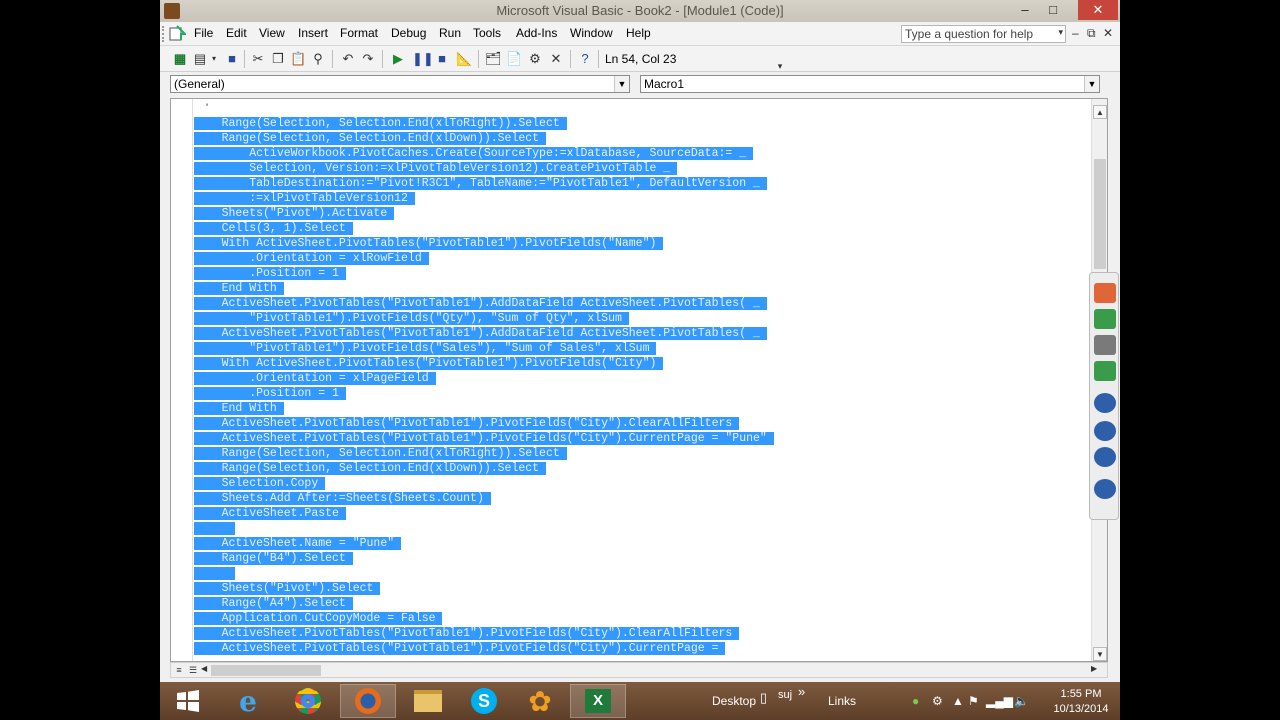  What do you see at coordinates (232, 59) in the screenshot?
I see `save-icon: ■` at bounding box center [232, 59].